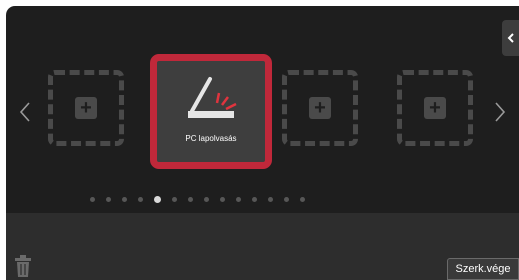 This screenshot has width=519, height=280. Describe the element at coordinates (197, 199) in the screenshot. I see `page-indicator` at that location.